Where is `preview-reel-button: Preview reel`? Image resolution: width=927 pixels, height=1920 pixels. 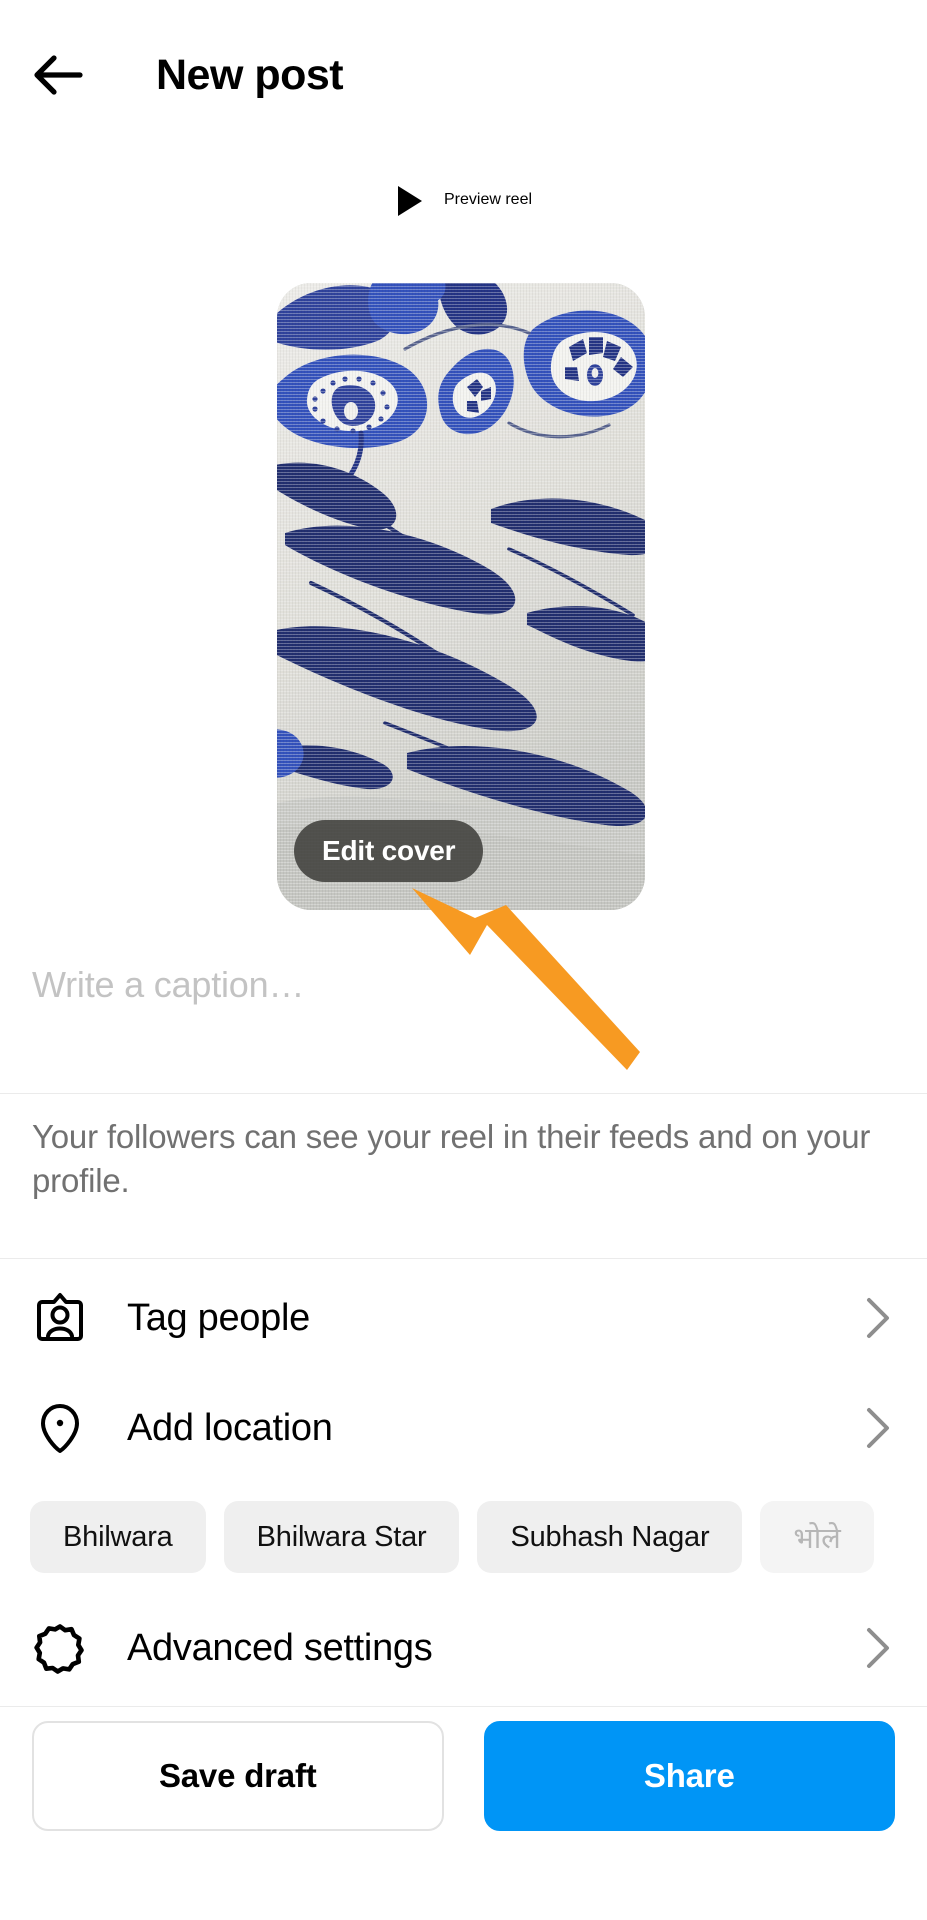
preview-reel-button: Preview reel is located at coordinates (463, 200).